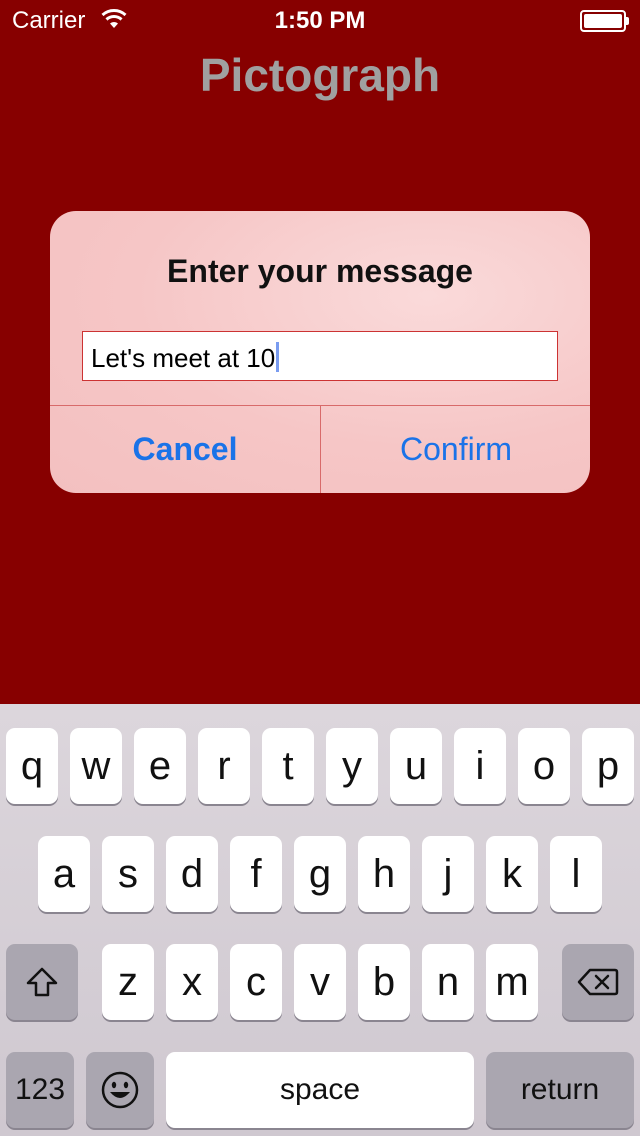 Image resolution: width=640 pixels, height=1136 pixels. I want to click on key-g: g, so click(320, 874).